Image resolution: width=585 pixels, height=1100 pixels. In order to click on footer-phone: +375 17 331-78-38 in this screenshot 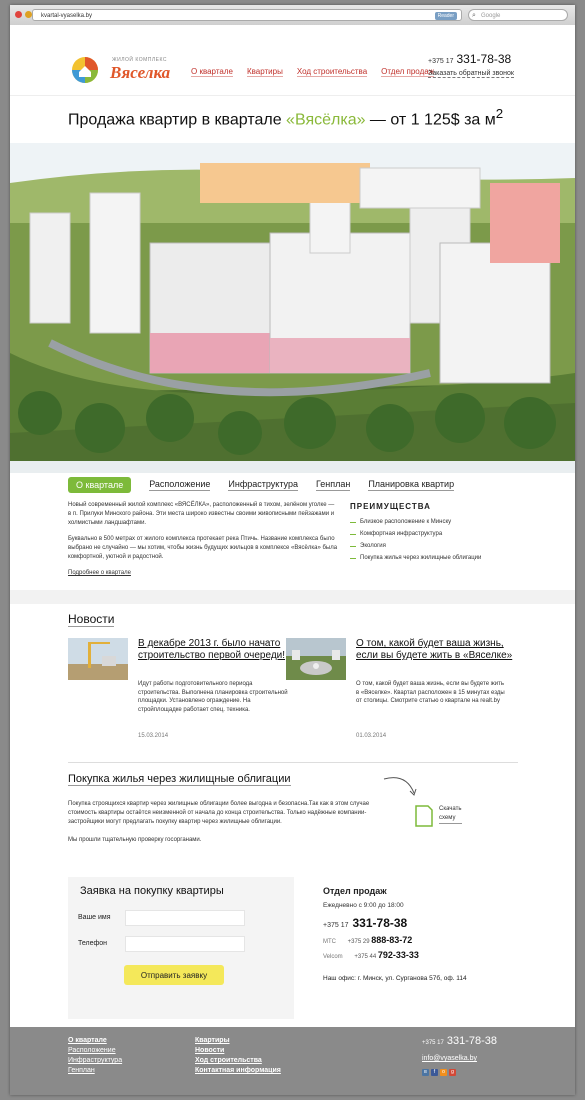, I will do `click(459, 1041)`.